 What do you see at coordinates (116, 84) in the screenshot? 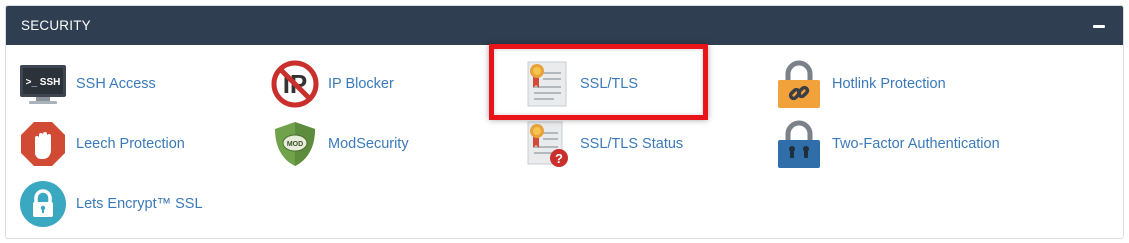
I see `ssh-access-label: SSH Access` at bounding box center [116, 84].